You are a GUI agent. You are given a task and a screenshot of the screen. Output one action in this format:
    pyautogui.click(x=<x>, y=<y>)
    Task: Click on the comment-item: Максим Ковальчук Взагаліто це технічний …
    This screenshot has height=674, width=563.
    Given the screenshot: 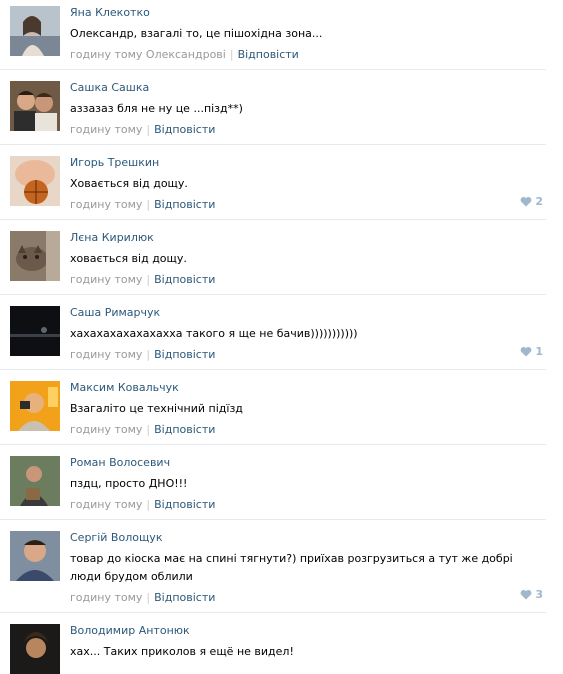 What is the action you would take?
    pyautogui.click(x=273, y=410)
    